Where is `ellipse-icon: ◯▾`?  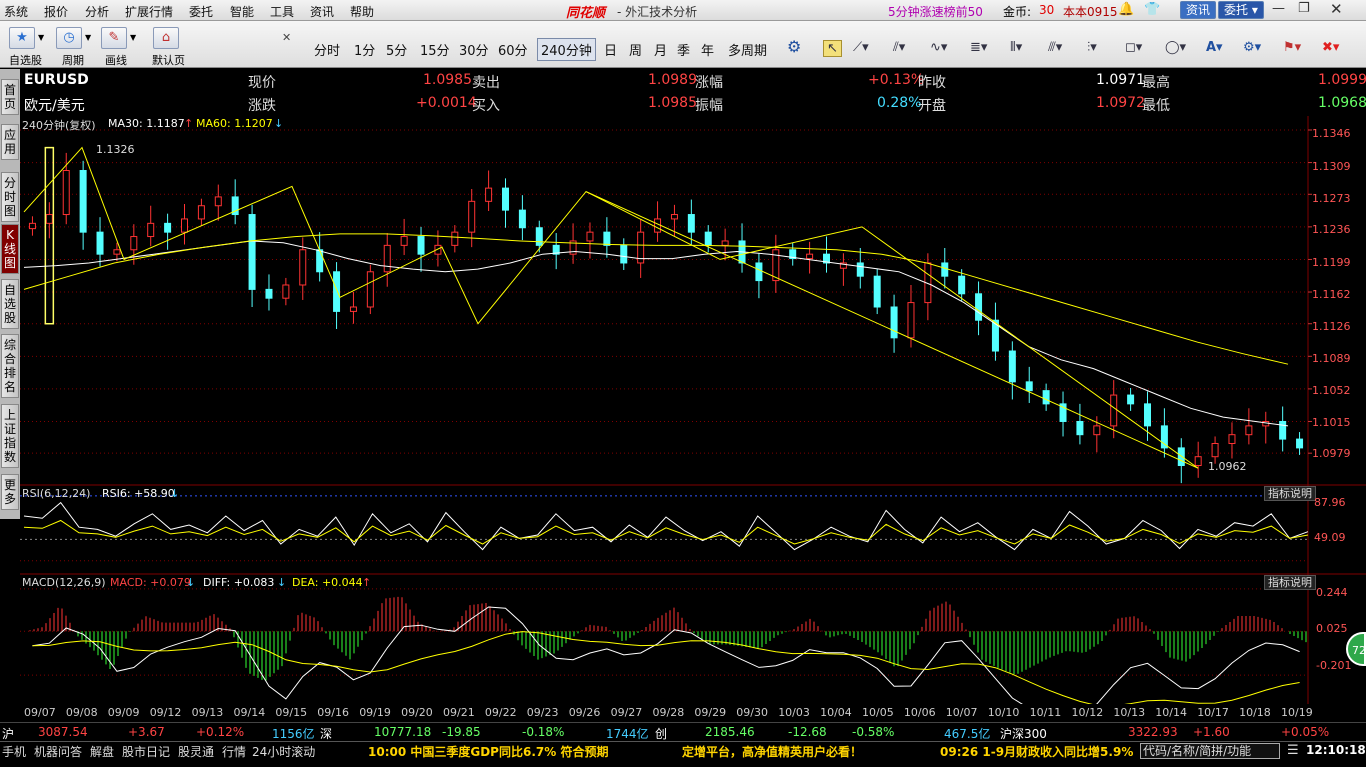
ellipse-icon: ◯▾ is located at coordinates (1175, 47).